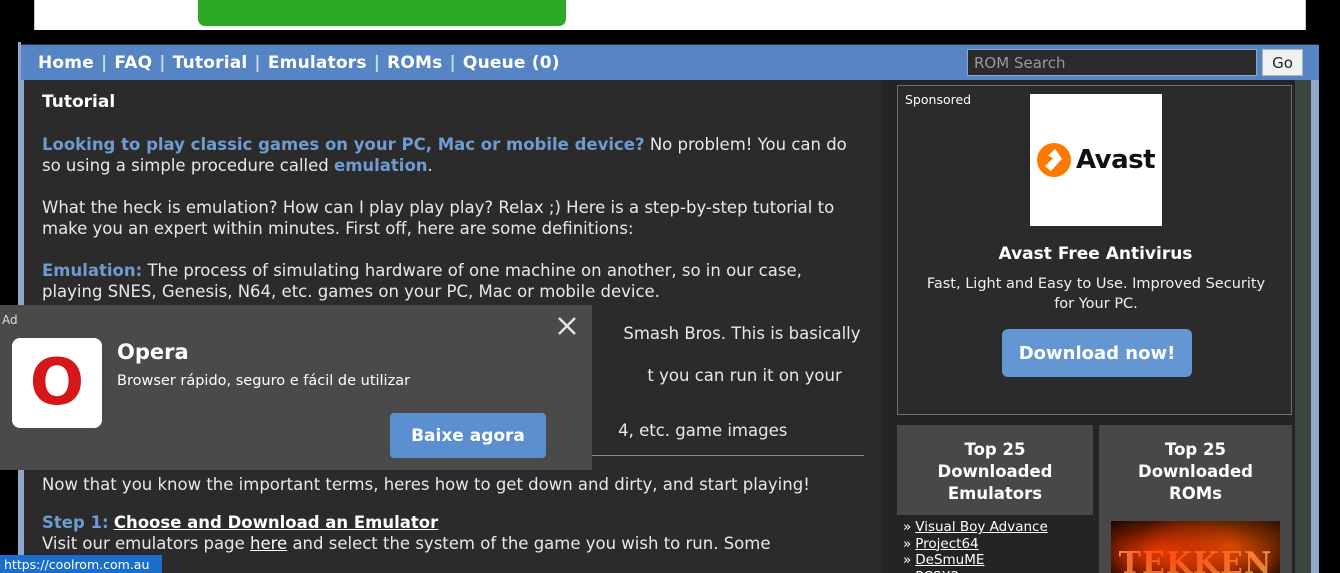  Describe the element at coordinates (998, 544) in the screenshot. I see `list-item: » Project64` at that location.